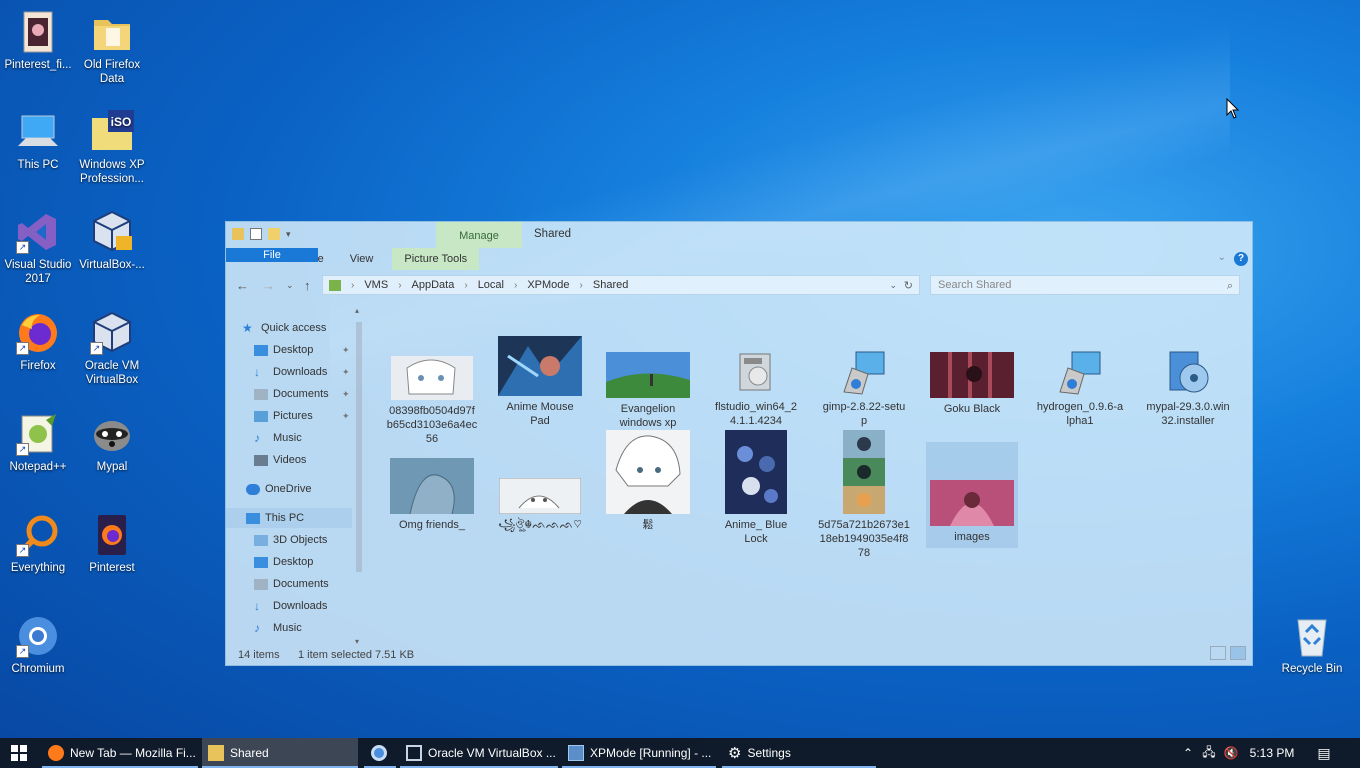 This screenshot has height=768, width=1360. I want to click on star-icon: ★, so click(247, 327).